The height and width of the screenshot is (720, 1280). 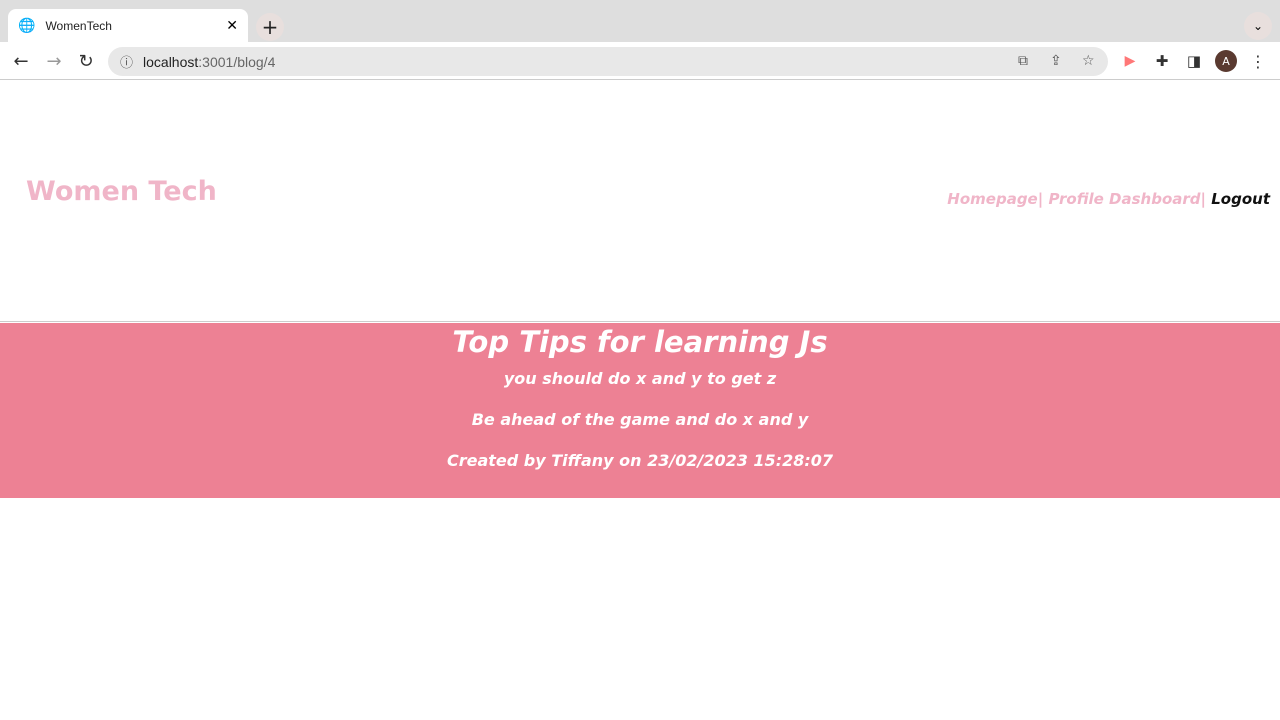 I want to click on post-body: Be ahead of the game and do x and y, so click(x=640, y=419).